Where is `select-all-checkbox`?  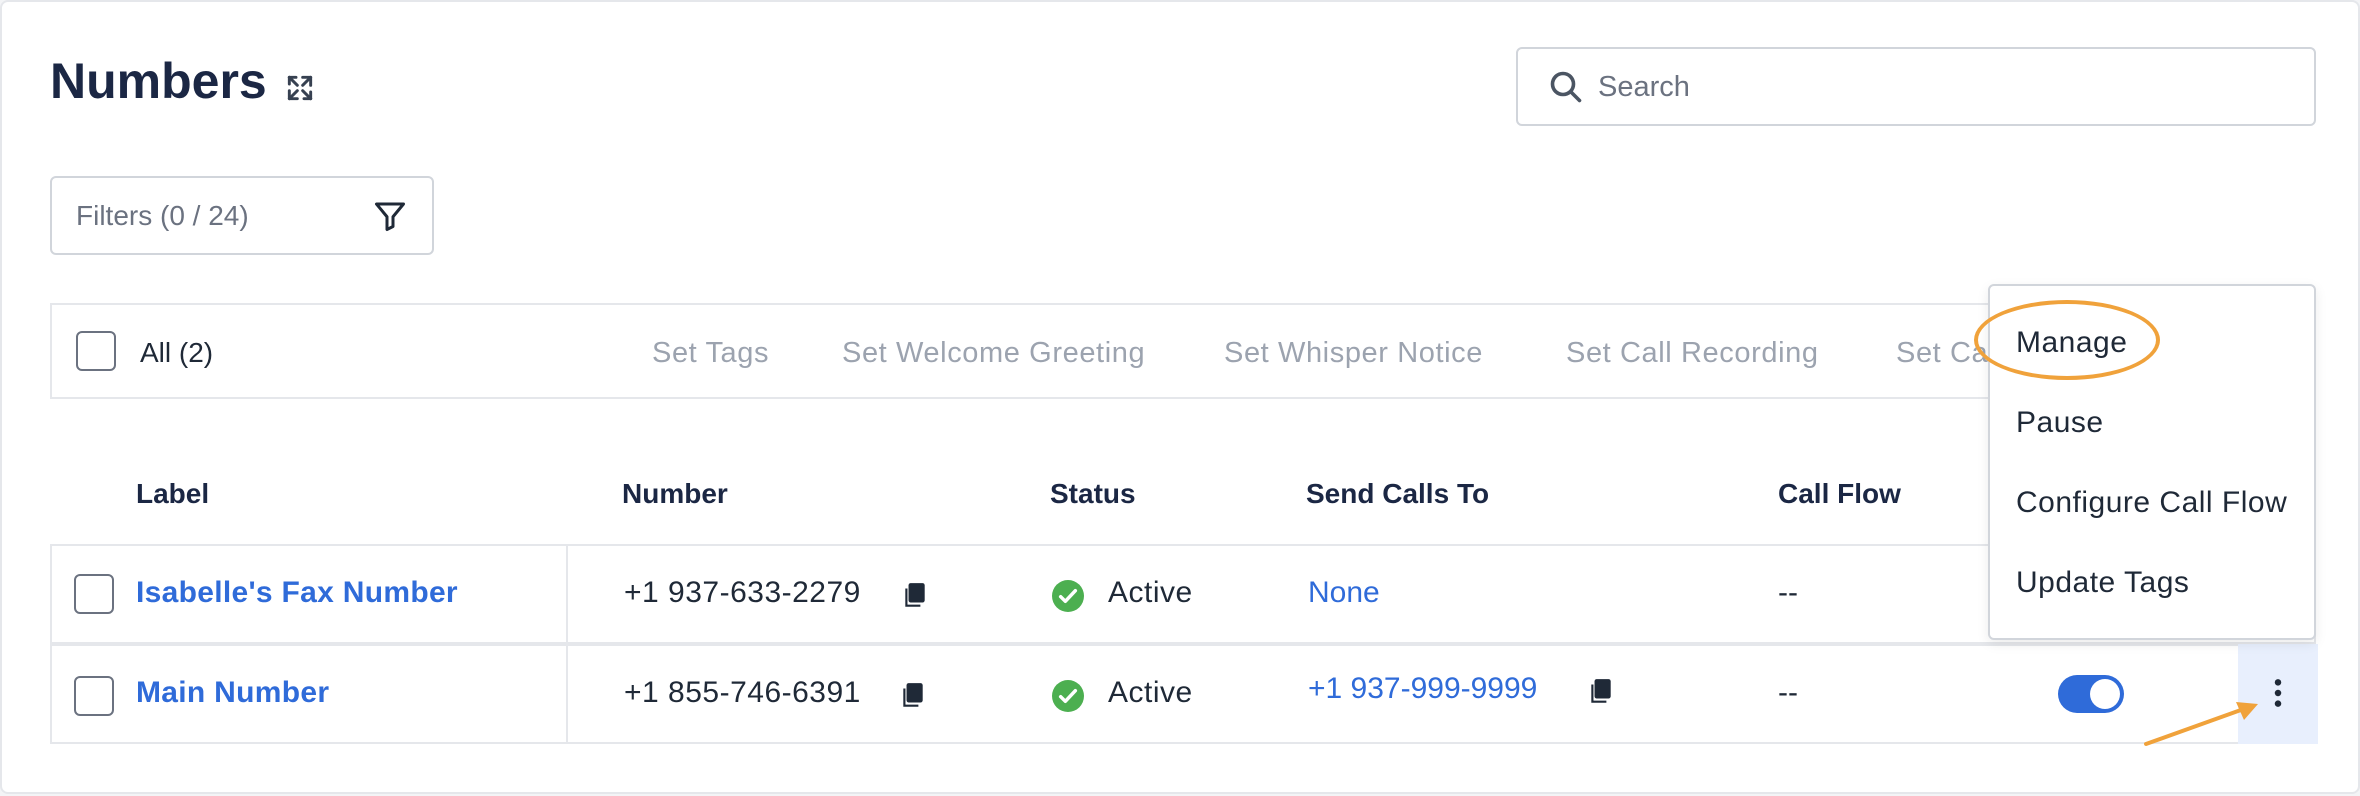 select-all-checkbox is located at coordinates (96, 351).